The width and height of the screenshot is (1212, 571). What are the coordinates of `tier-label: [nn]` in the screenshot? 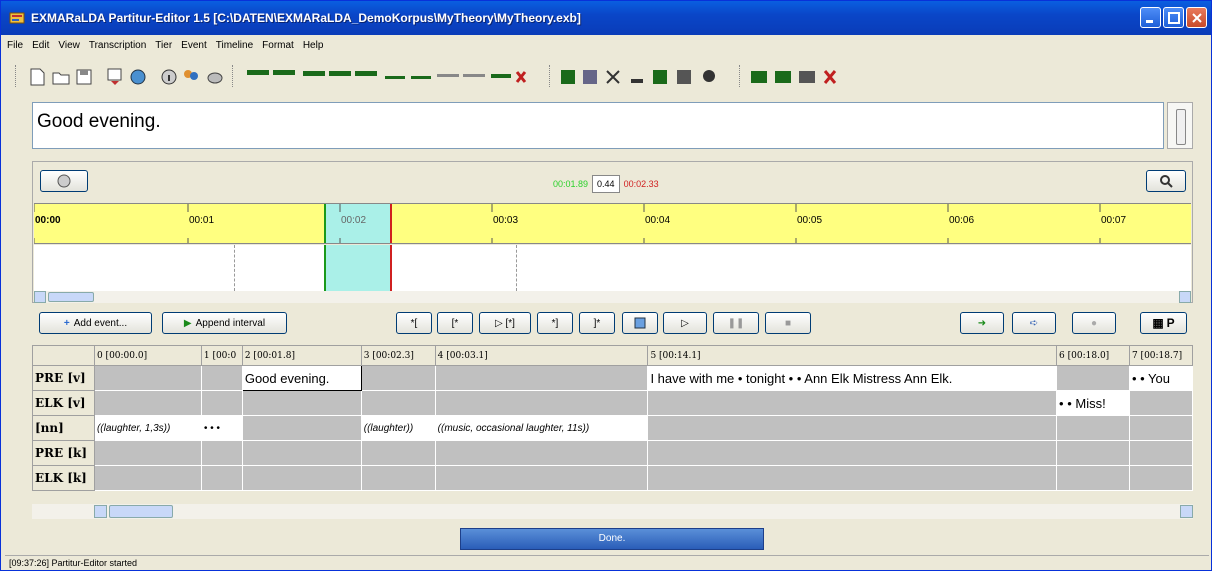 It's located at (63, 428).